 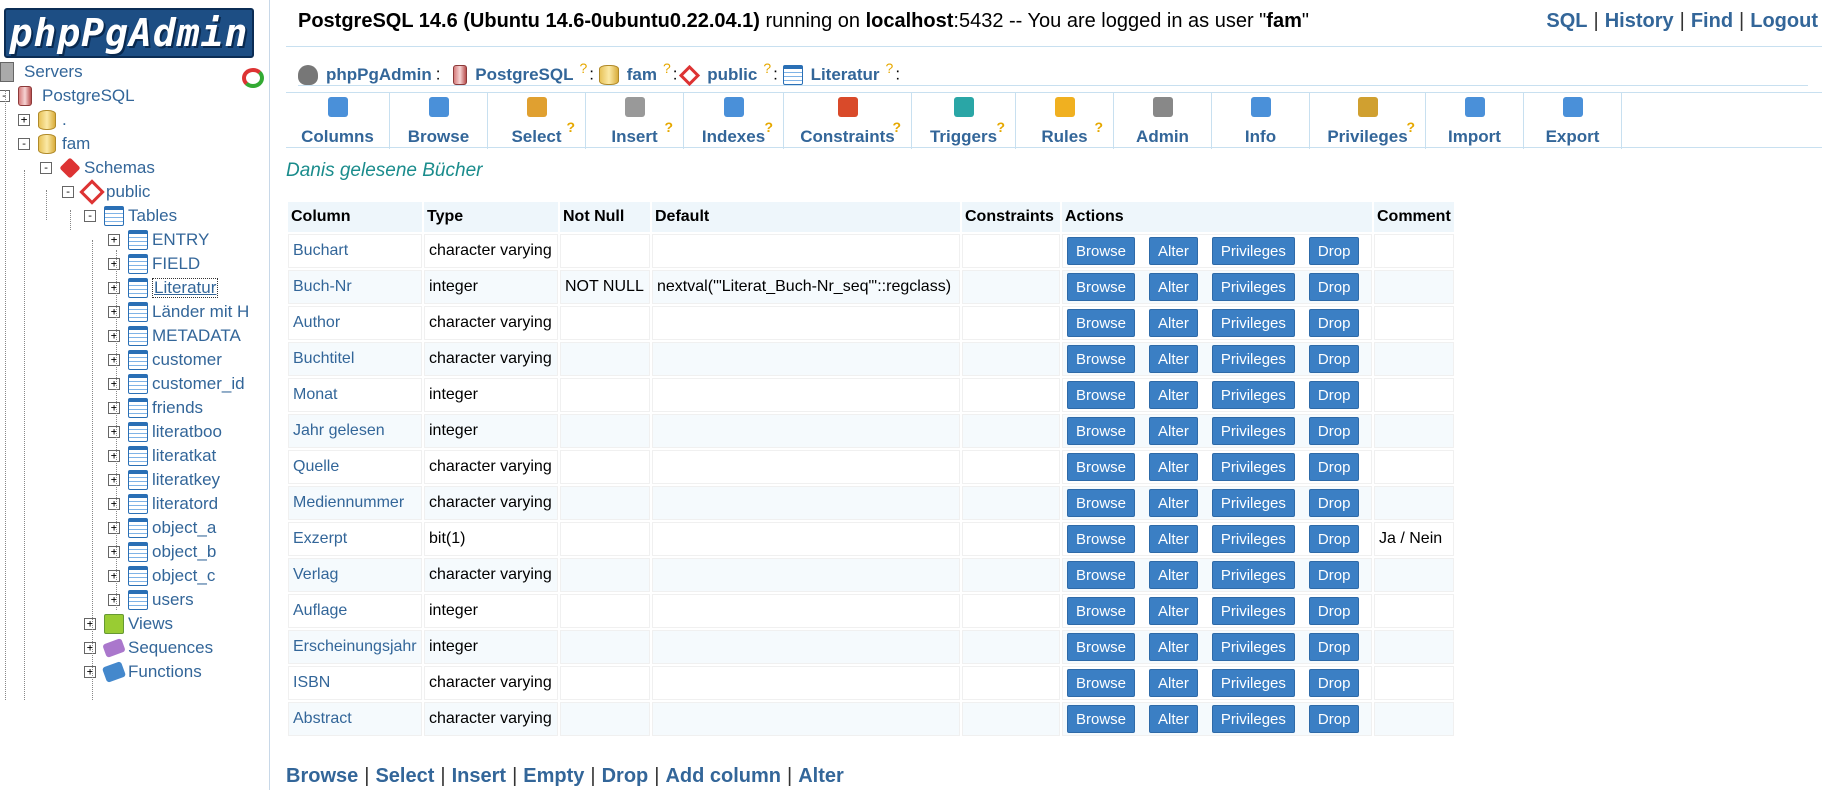 I want to click on column-name-link: Quelle, so click(x=355, y=467).